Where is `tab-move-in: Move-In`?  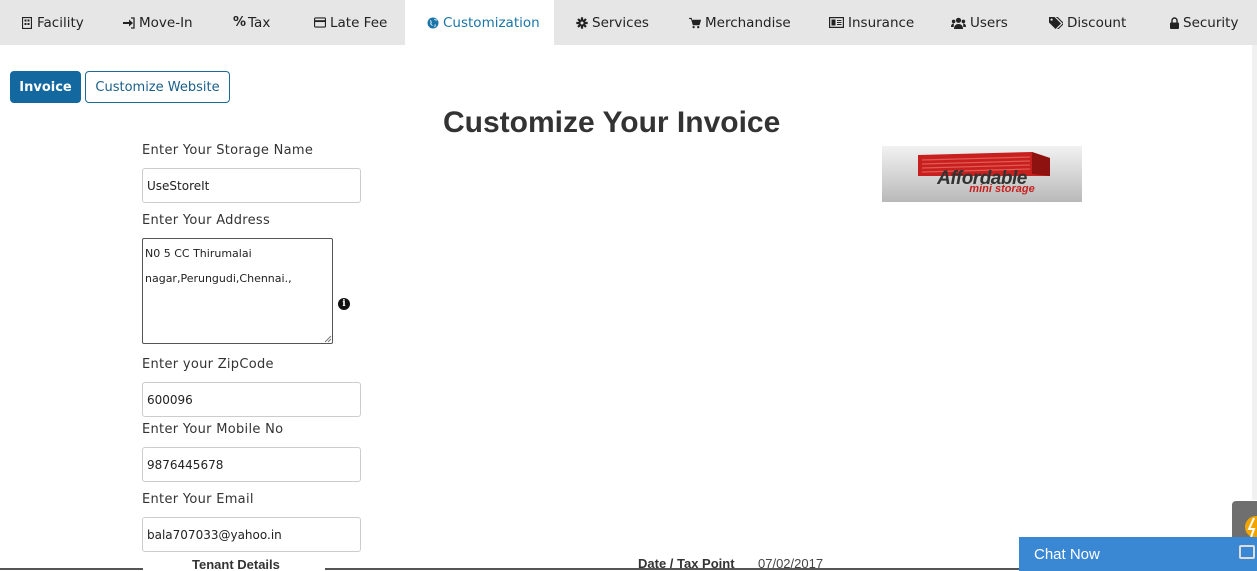
tab-move-in: Move-In is located at coordinates (154, 22).